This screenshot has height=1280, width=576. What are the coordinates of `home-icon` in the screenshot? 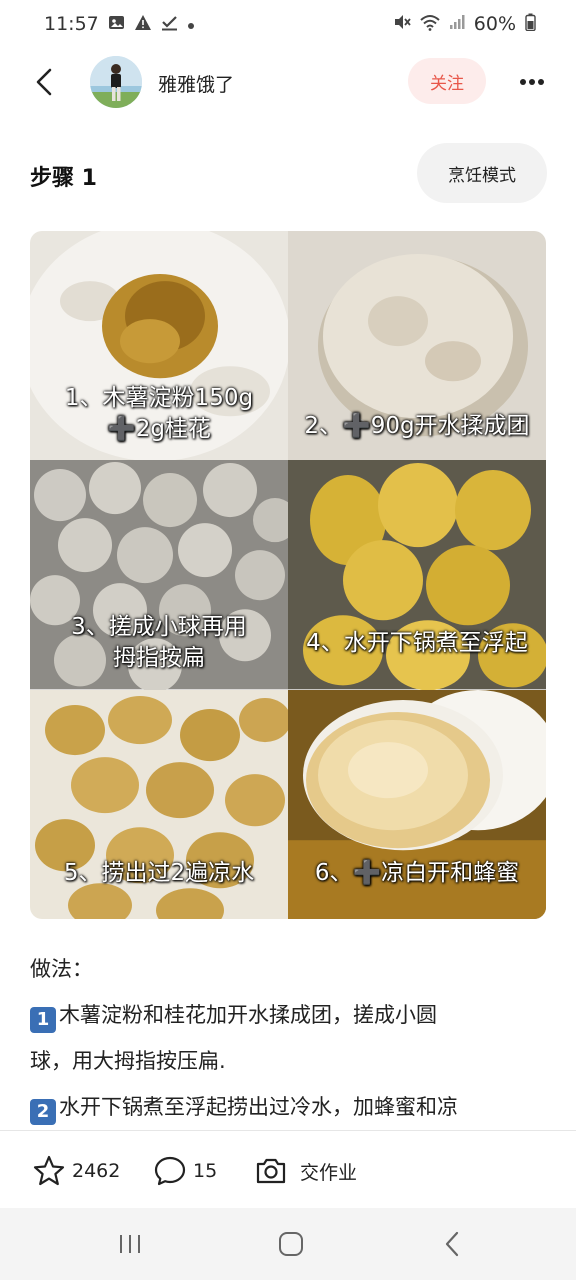 It's located at (291, 1244).